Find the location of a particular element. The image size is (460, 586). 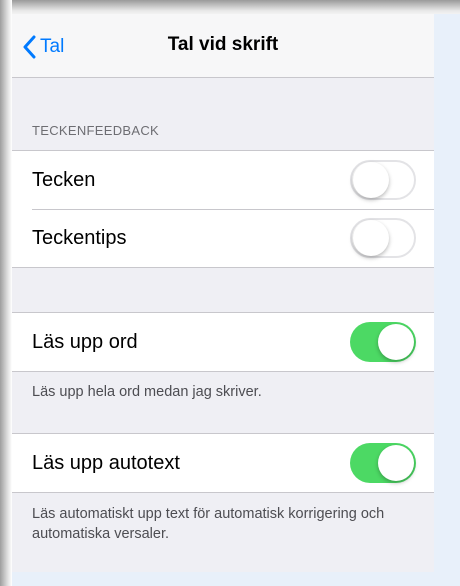

group-las-upp-ord: Läs upp ord is located at coordinates (223, 342).